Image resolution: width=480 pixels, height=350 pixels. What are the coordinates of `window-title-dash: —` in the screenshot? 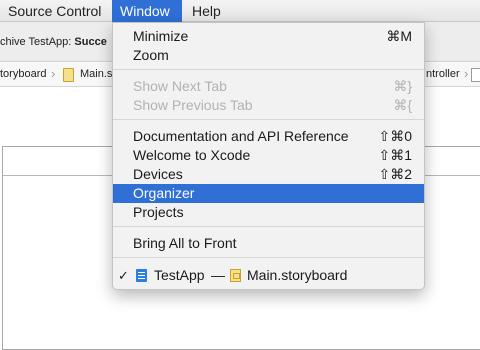 It's located at (218, 275).